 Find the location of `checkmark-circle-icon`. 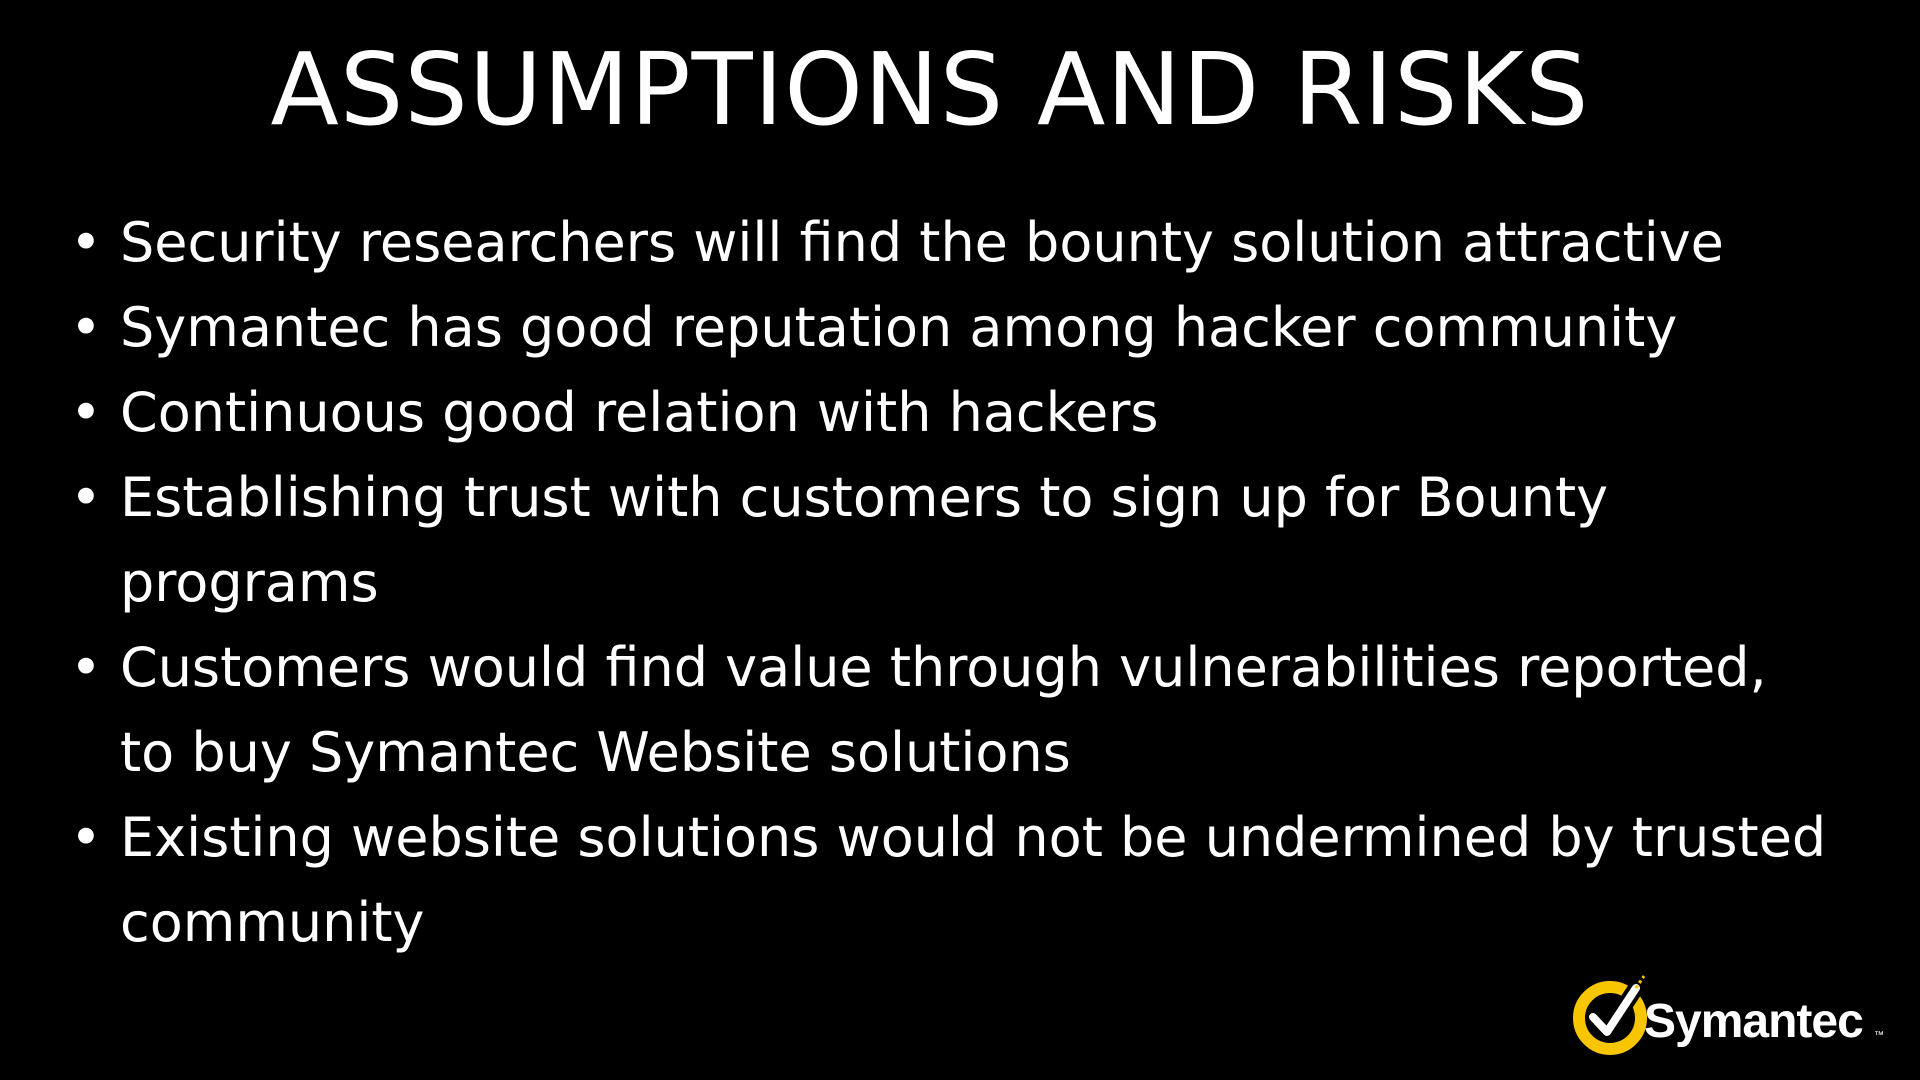

checkmark-circle-icon is located at coordinates (1610, 1015).